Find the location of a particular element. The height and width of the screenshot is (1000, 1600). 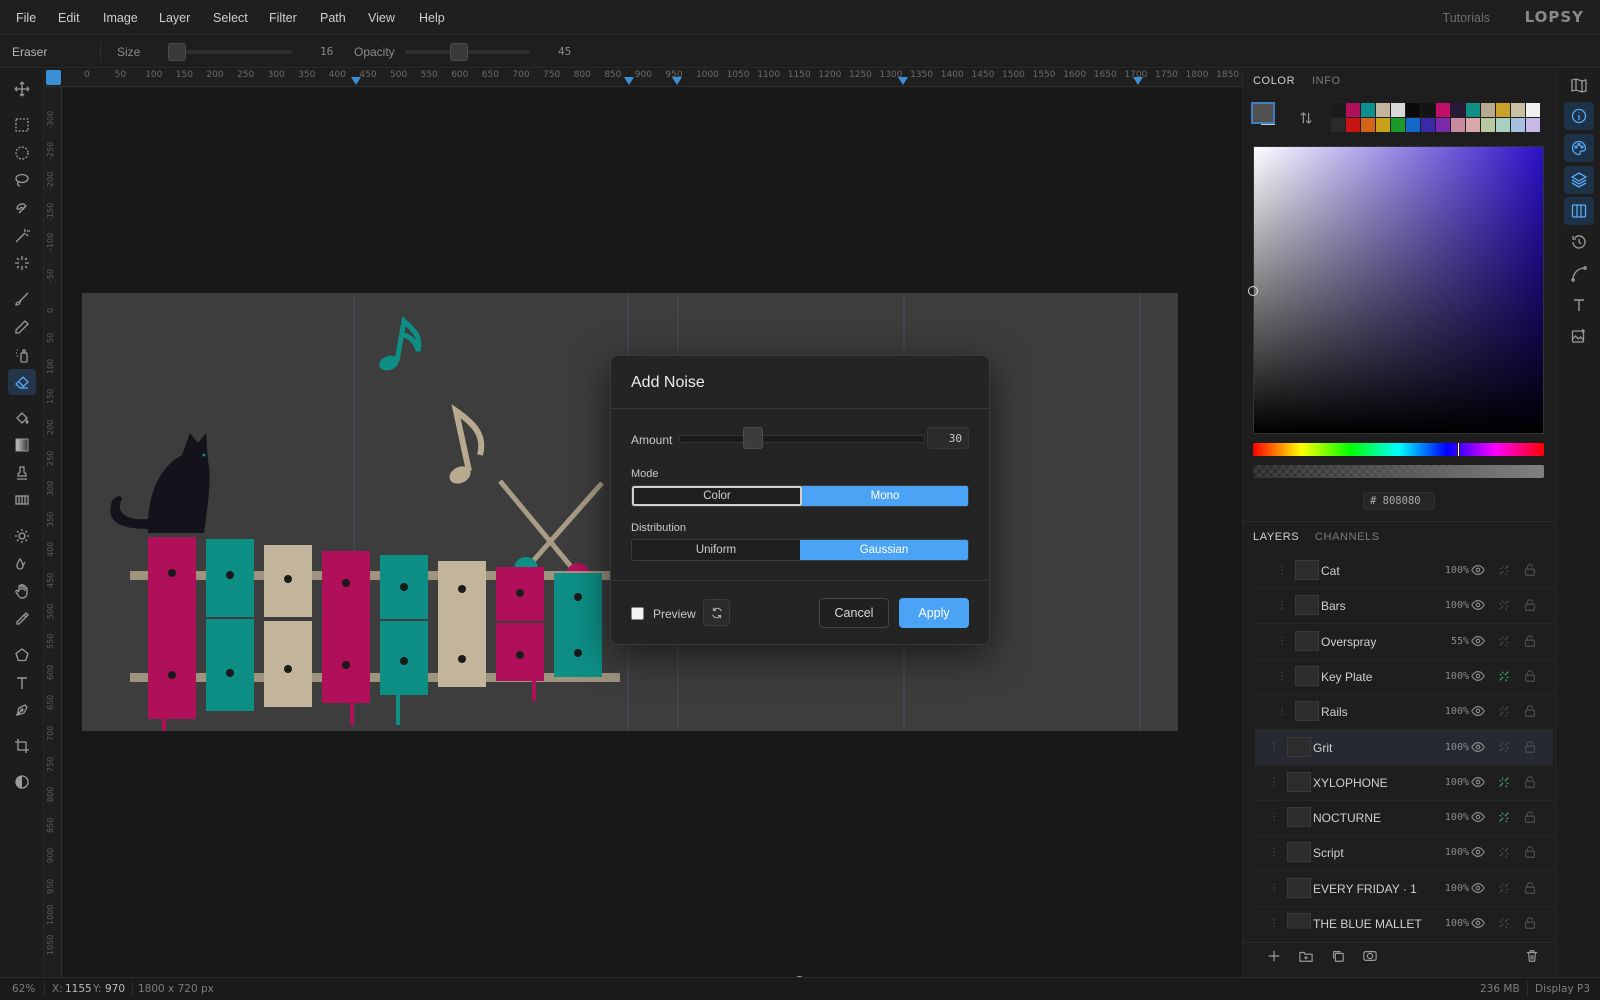

layer-name: Script is located at coordinates (1328, 853).